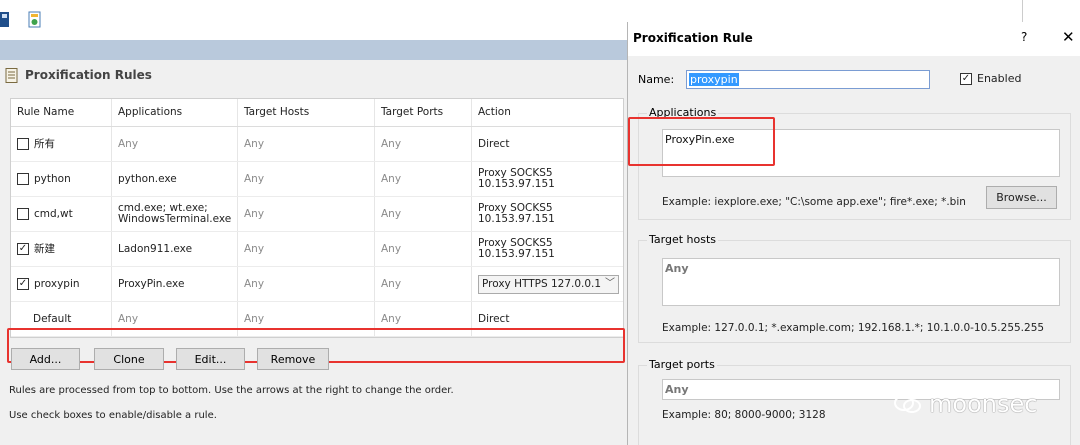  I want to click on applications-cell: ProxyPin.exe, so click(175, 284).